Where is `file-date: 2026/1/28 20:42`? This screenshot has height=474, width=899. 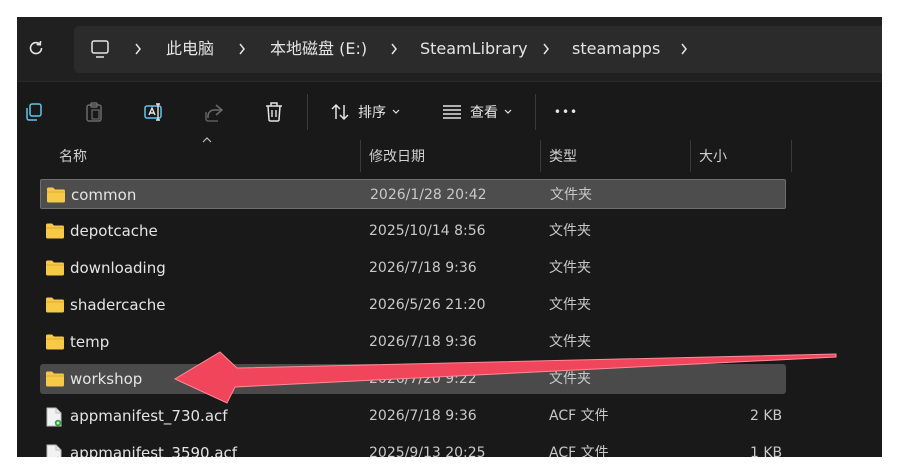
file-date: 2026/1/28 20:42 is located at coordinates (428, 195).